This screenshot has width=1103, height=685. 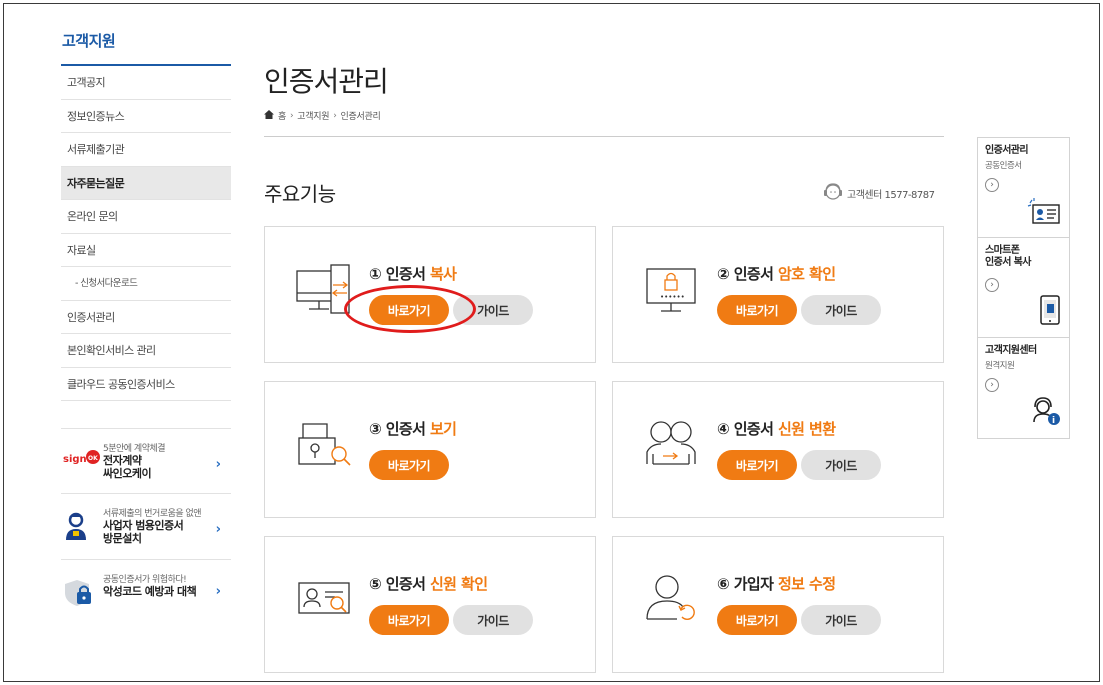 I want to click on promo-malware: 공동인증서가 위험하다! 악성코드 예방과 대책 ›, so click(x=146, y=593).